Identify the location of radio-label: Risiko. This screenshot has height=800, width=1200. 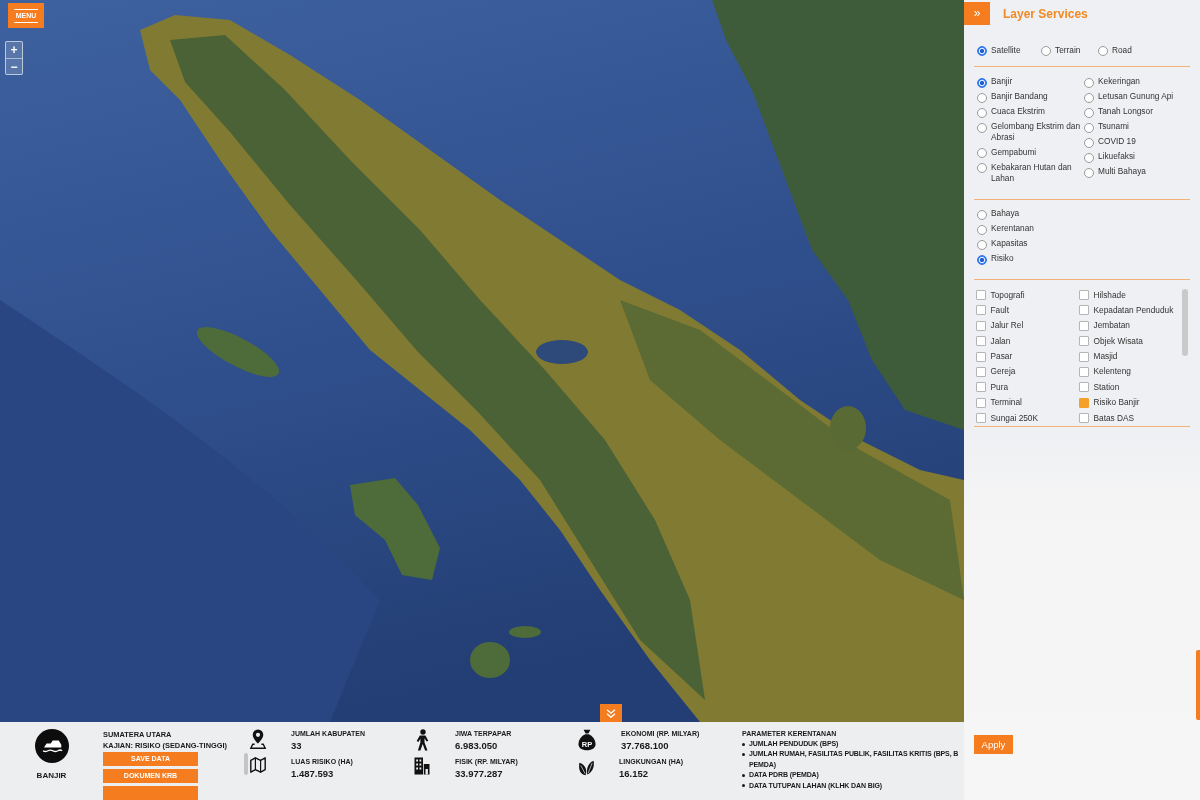
(1002, 258).